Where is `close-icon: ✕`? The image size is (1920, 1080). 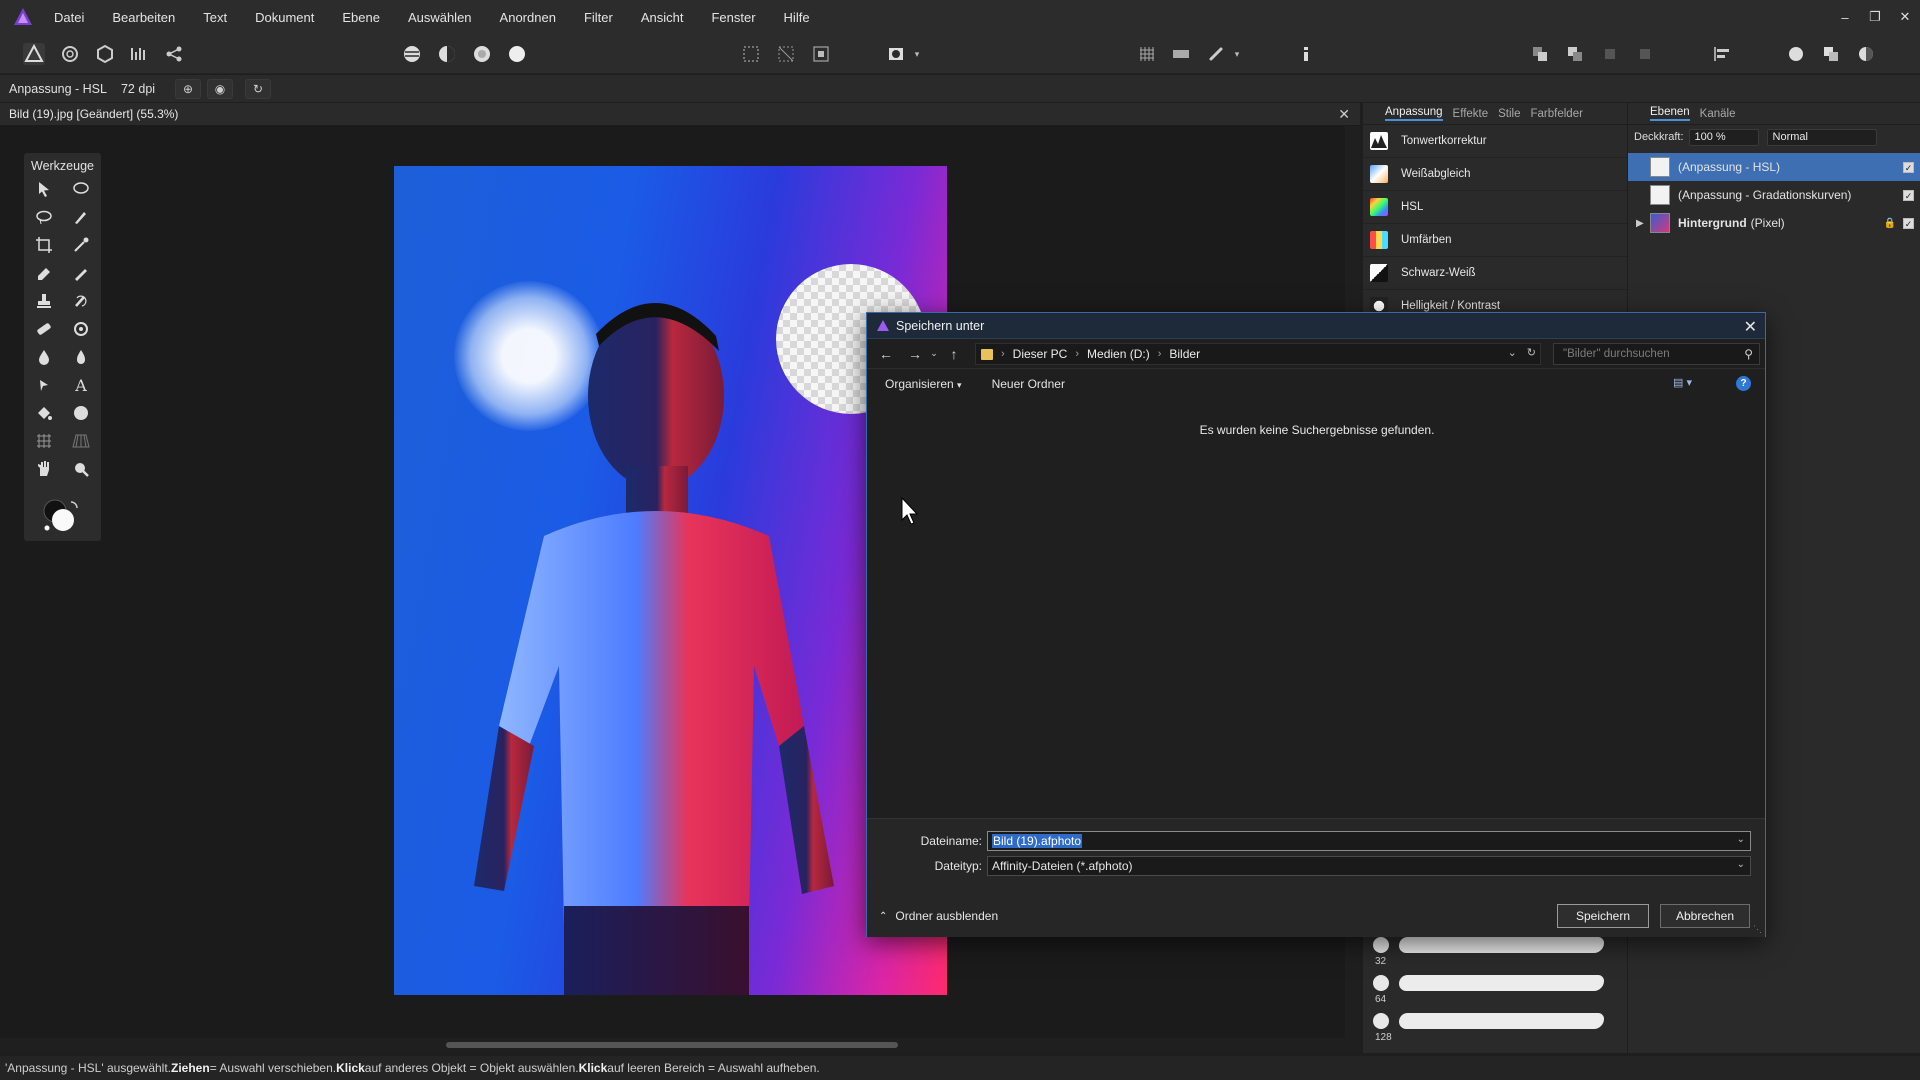
close-icon: ✕ is located at coordinates (1750, 327).